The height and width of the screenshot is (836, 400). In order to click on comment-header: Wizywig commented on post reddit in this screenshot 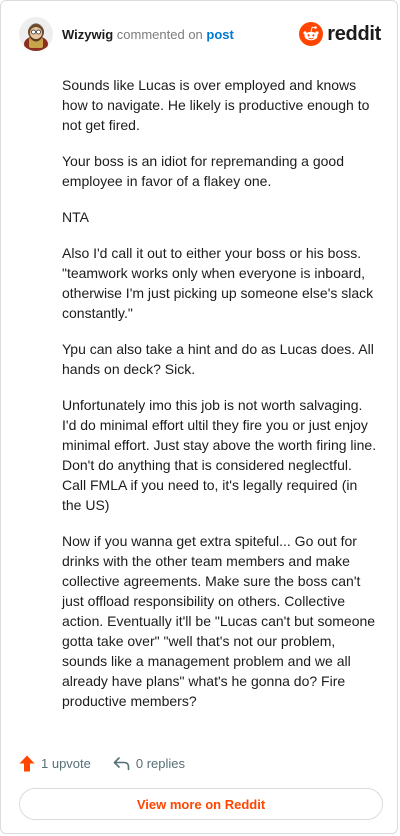, I will do `click(200, 35)`.